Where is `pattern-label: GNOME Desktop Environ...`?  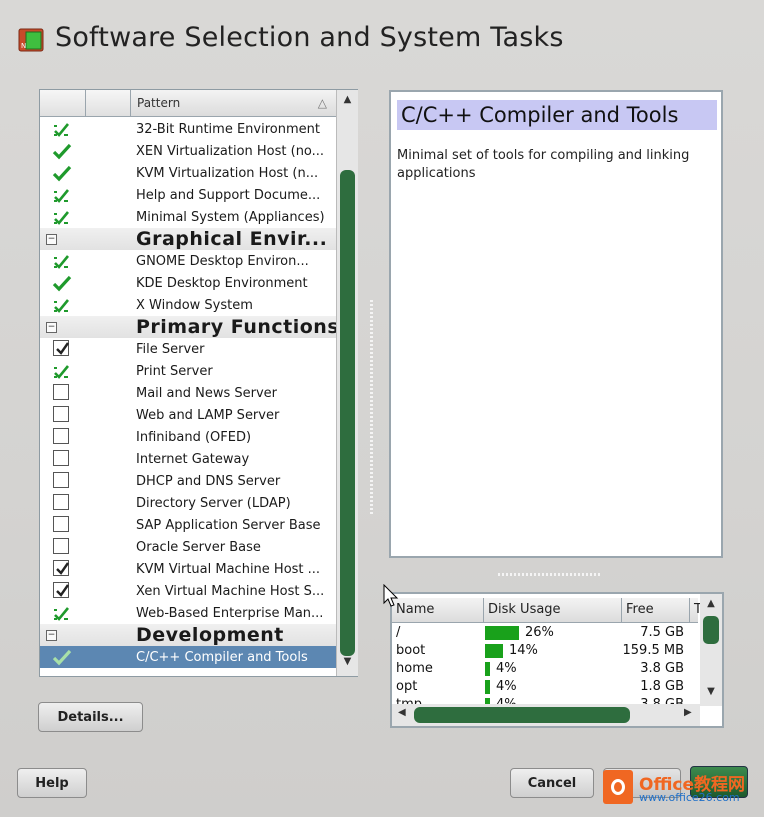 pattern-label: GNOME Desktop Environ... is located at coordinates (222, 261).